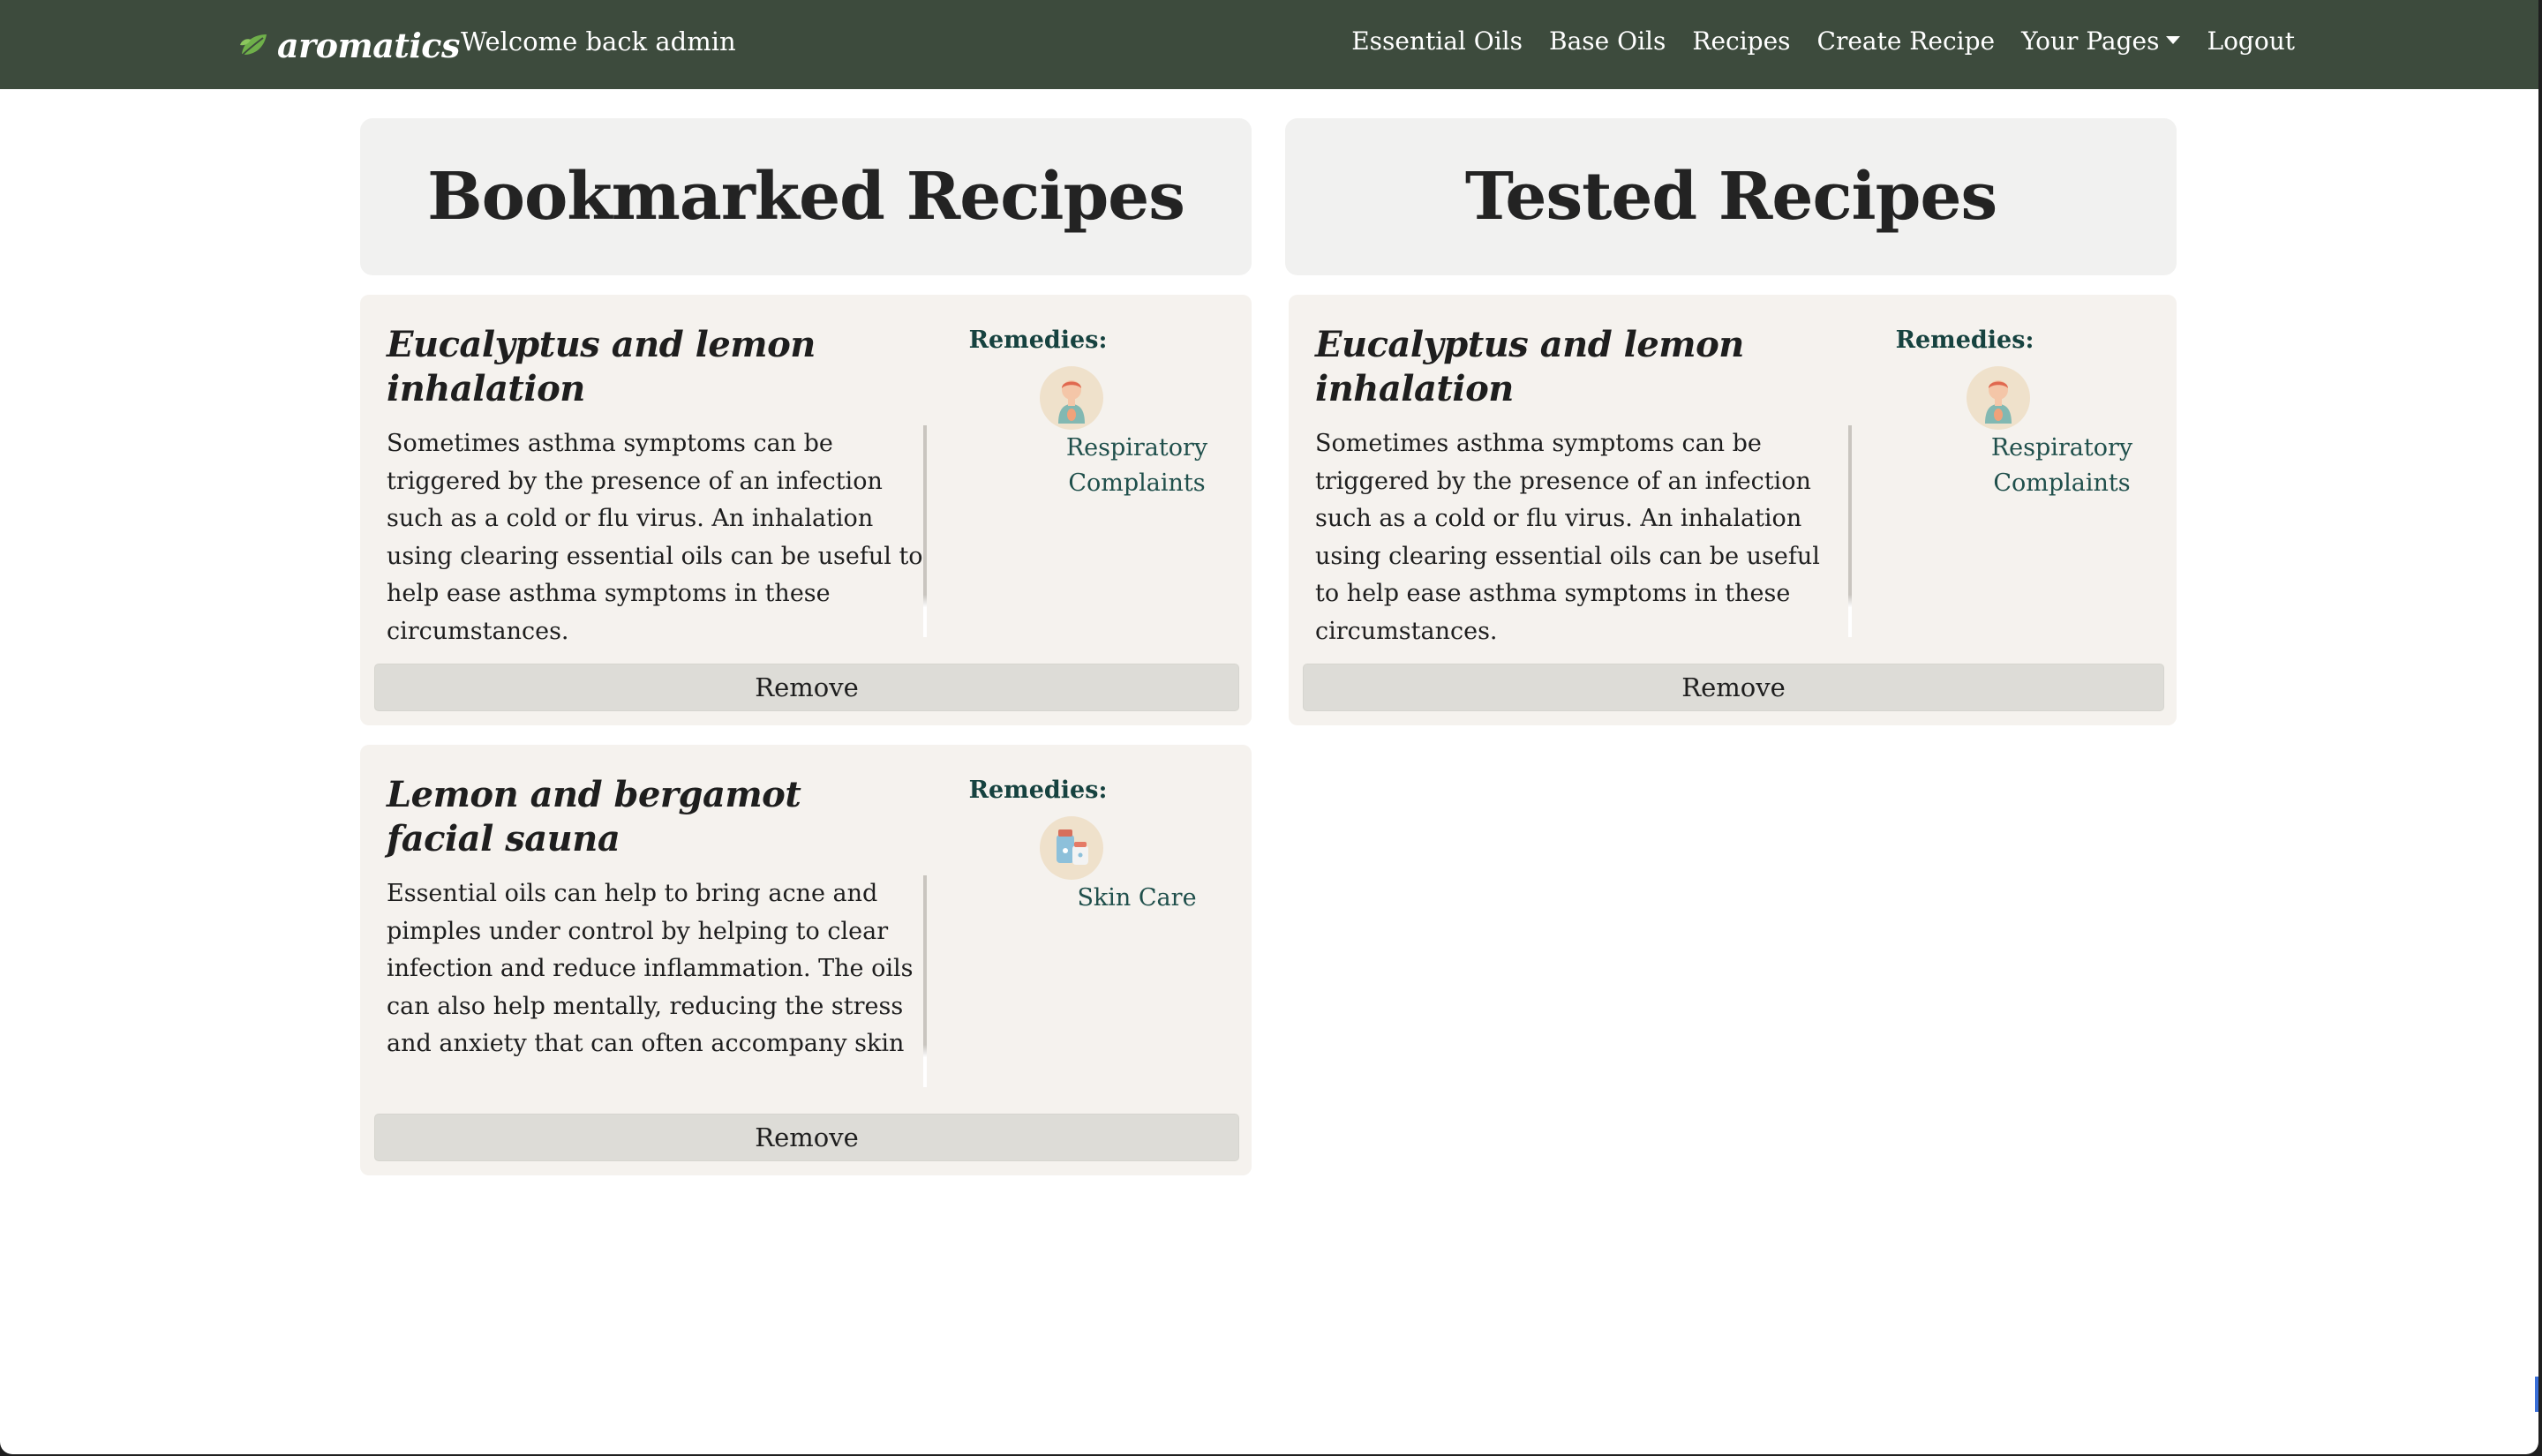 This screenshot has width=2542, height=1456. Describe the element at coordinates (369, 45) in the screenshot. I see `brand-name: aromatics` at that location.